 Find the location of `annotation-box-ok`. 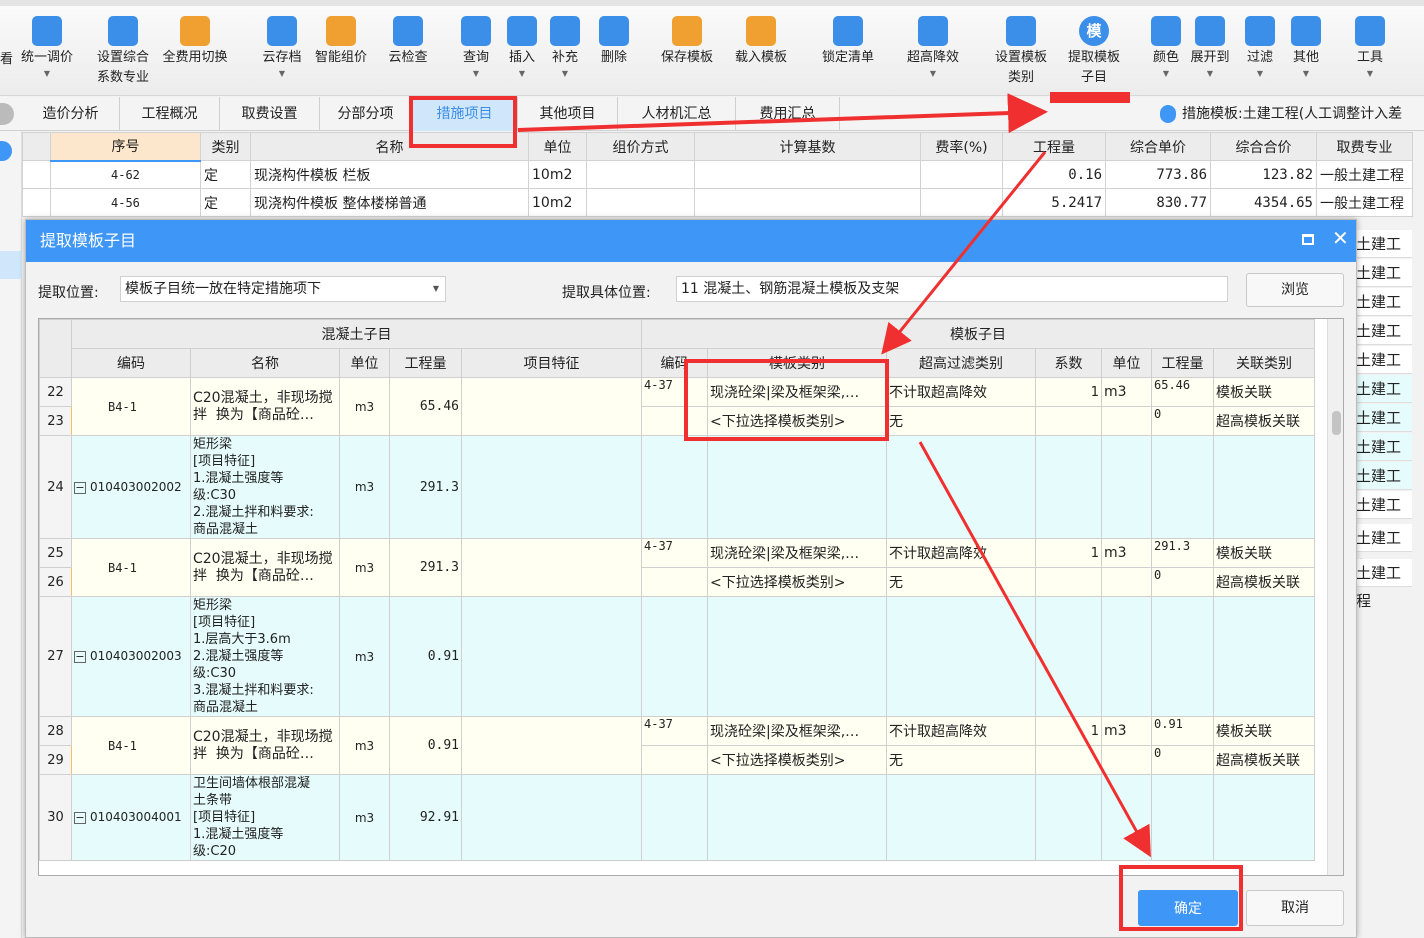

annotation-box-ok is located at coordinates (1181, 898).